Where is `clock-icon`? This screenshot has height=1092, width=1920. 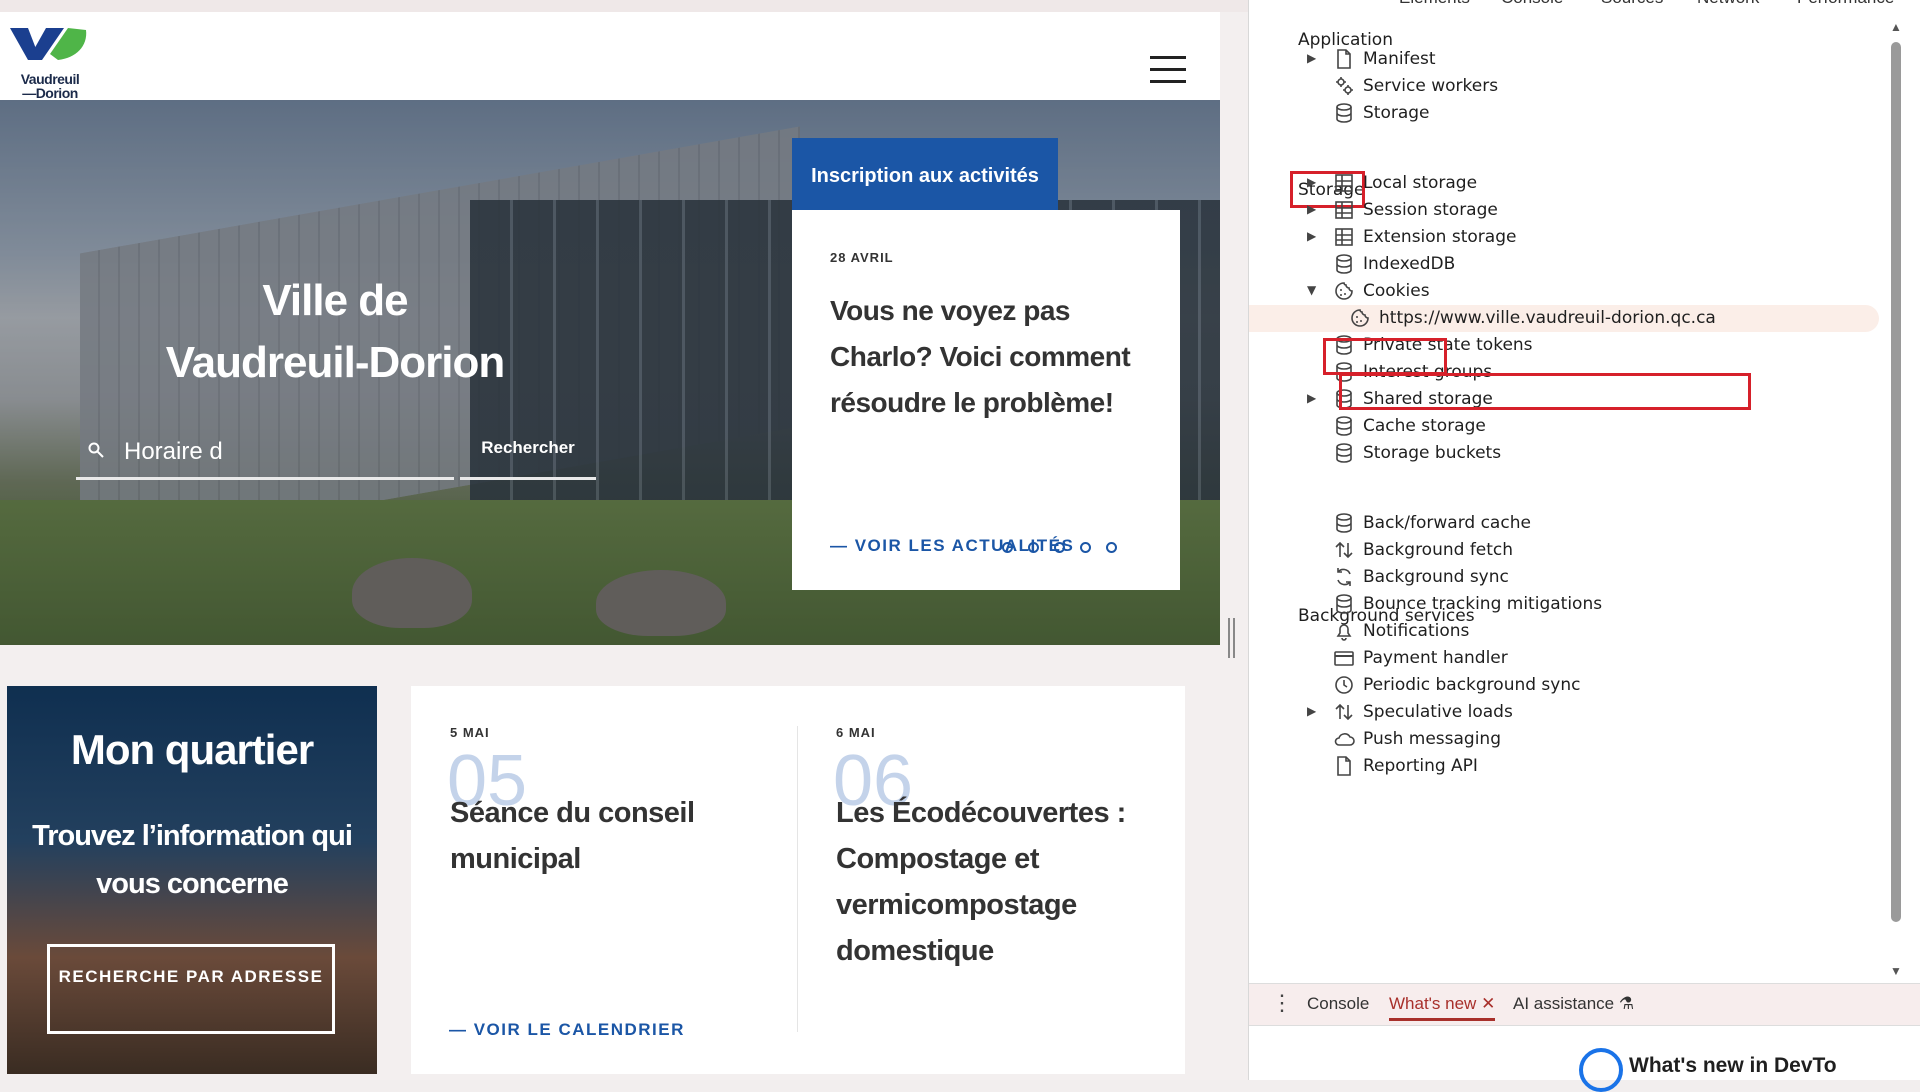 clock-icon is located at coordinates (1344, 685).